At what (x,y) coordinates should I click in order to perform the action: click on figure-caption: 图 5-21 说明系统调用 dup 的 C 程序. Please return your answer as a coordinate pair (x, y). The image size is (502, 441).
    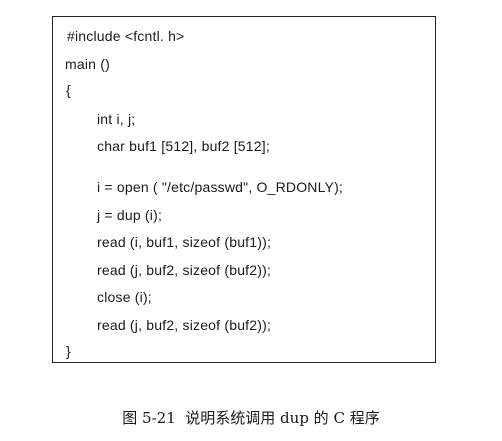
    Looking at the image, I should click on (251, 418).